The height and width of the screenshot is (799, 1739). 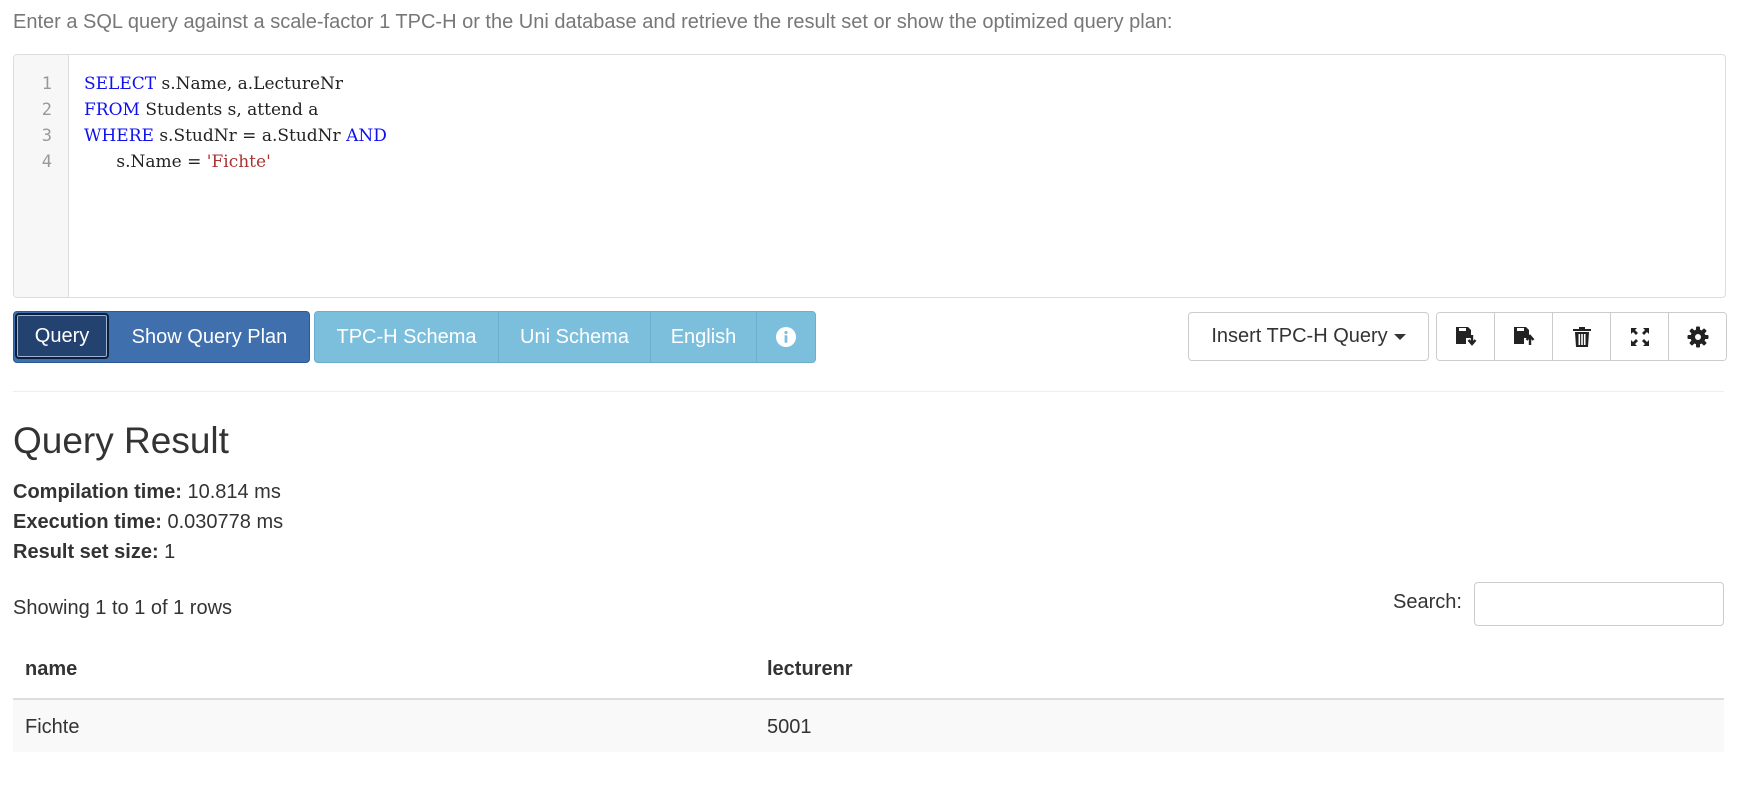 I want to click on insert-tpch-query-dropdown: Insert TPC-H Query, so click(x=1308, y=336).